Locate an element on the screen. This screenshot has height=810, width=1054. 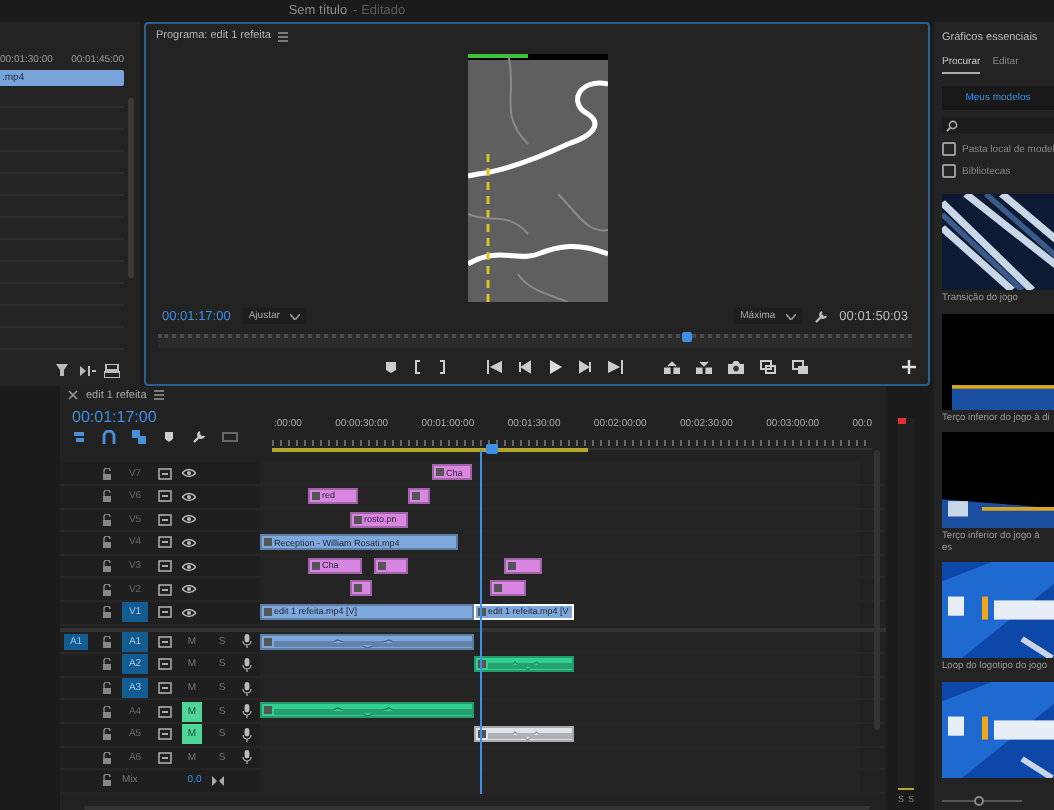
nest-icon is located at coordinates (79, 437).